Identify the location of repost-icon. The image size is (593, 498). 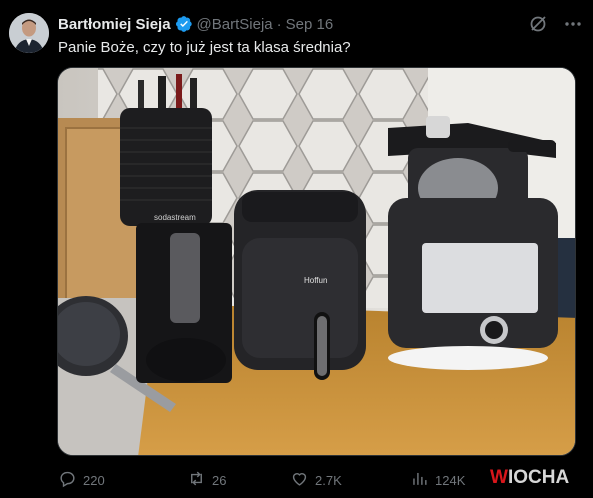
(196, 480).